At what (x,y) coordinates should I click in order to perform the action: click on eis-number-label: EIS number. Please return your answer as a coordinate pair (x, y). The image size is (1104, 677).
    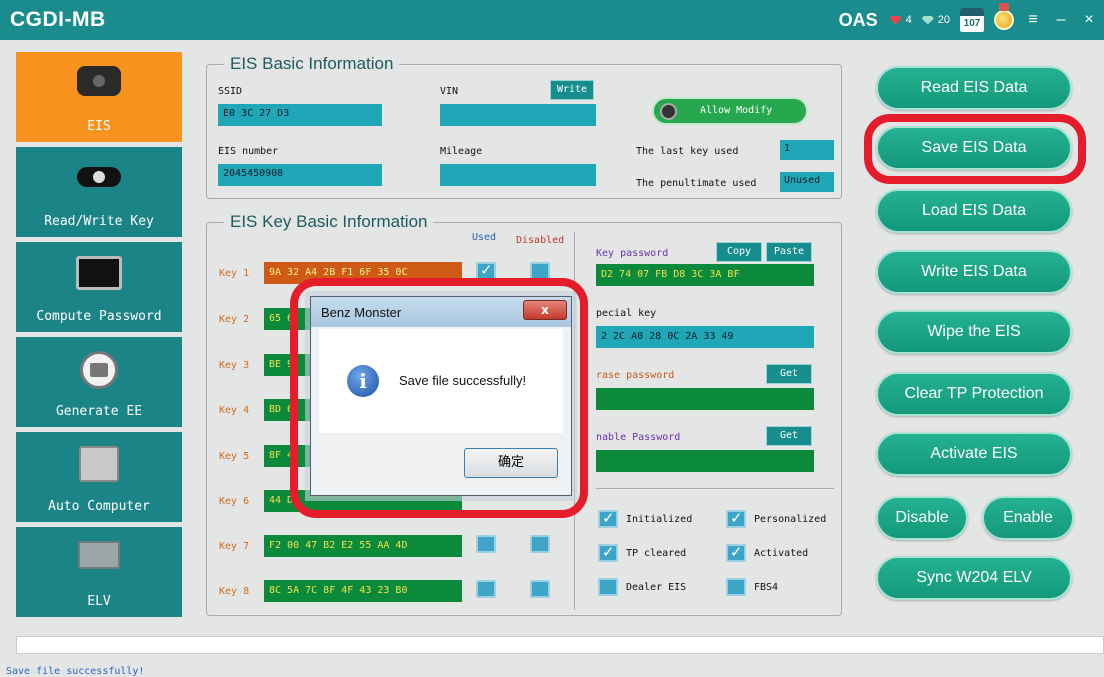
    Looking at the image, I should click on (248, 151).